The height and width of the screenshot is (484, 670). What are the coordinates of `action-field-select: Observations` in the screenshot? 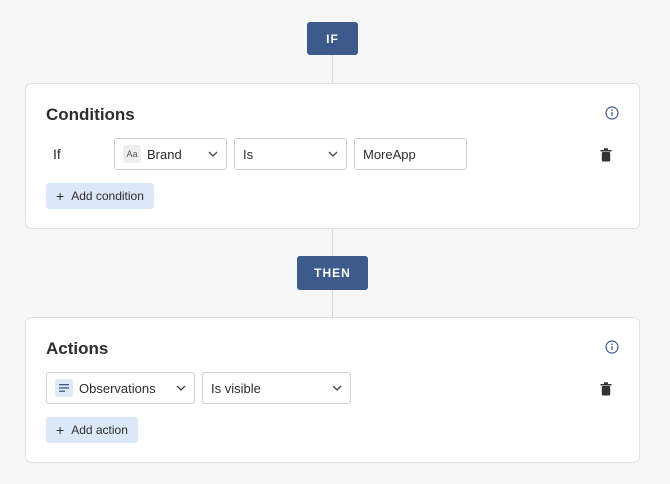 It's located at (120, 388).